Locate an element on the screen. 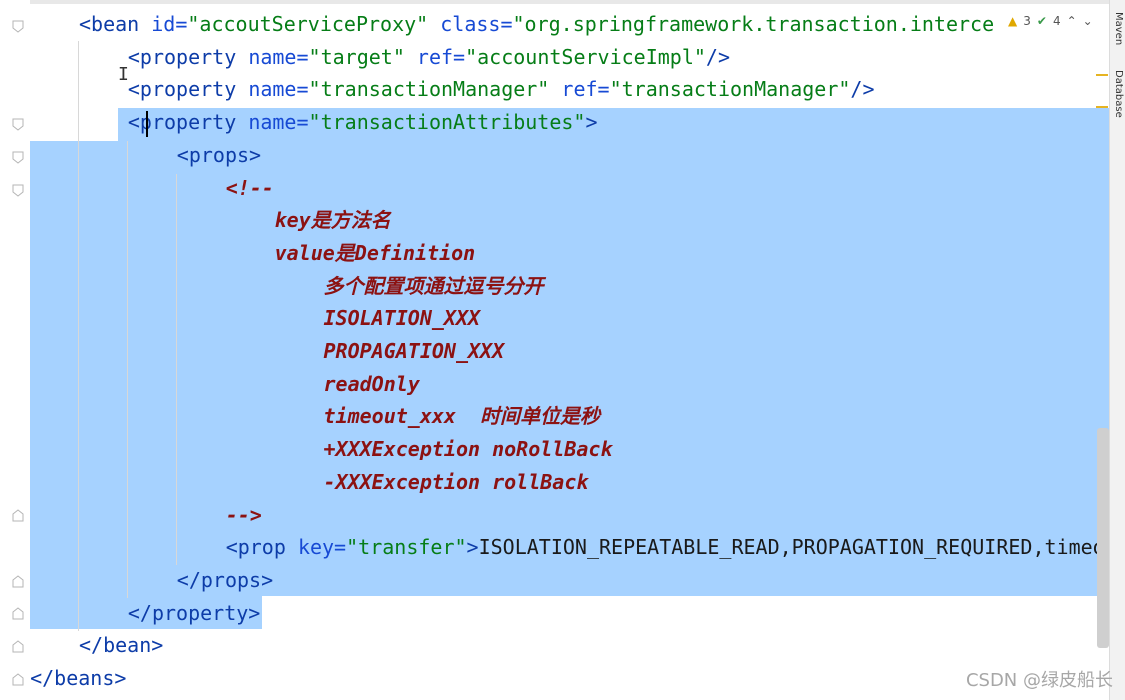 The height and width of the screenshot is (700, 1125). code-line: 多个配置项通过逗号分开 is located at coordinates (434, 286).